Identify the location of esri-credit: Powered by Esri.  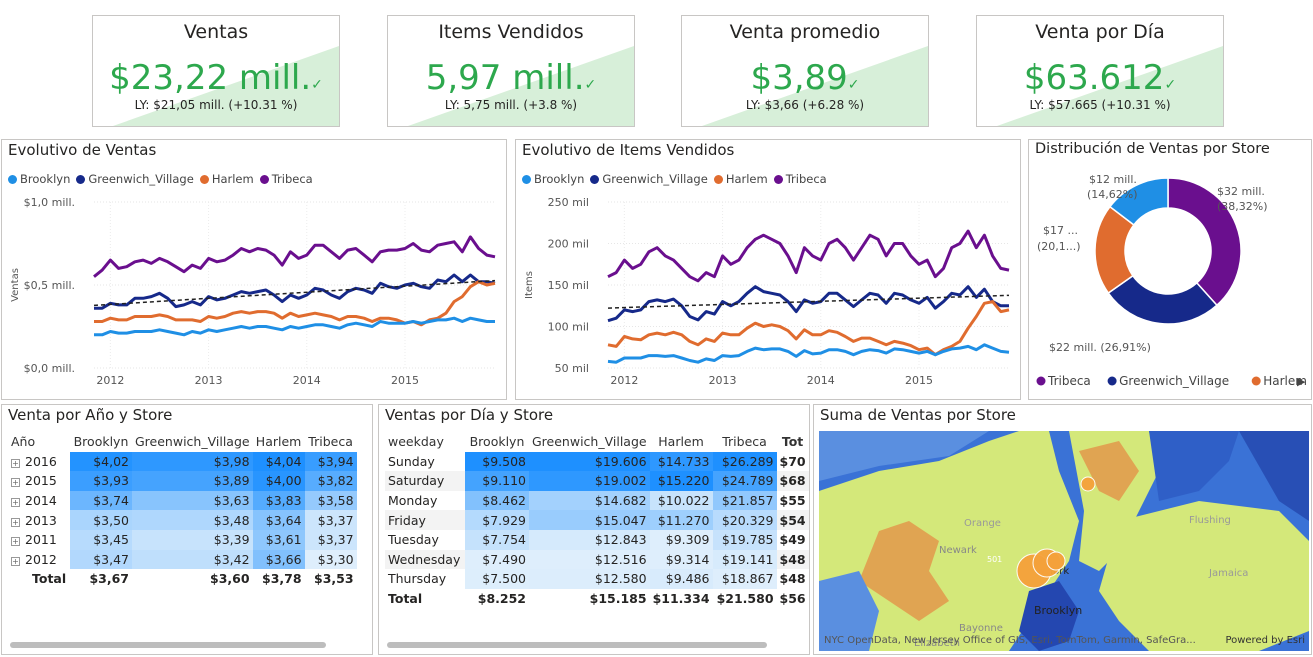
(1265, 640).